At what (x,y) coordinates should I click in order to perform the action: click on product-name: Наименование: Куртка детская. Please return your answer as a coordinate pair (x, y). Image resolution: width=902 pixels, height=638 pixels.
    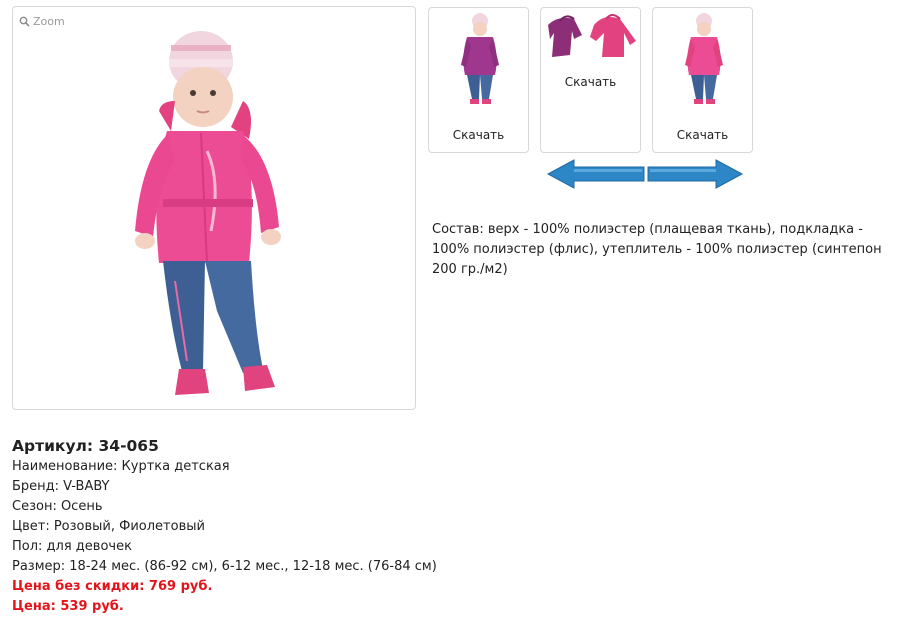
    Looking at the image, I should click on (121, 466).